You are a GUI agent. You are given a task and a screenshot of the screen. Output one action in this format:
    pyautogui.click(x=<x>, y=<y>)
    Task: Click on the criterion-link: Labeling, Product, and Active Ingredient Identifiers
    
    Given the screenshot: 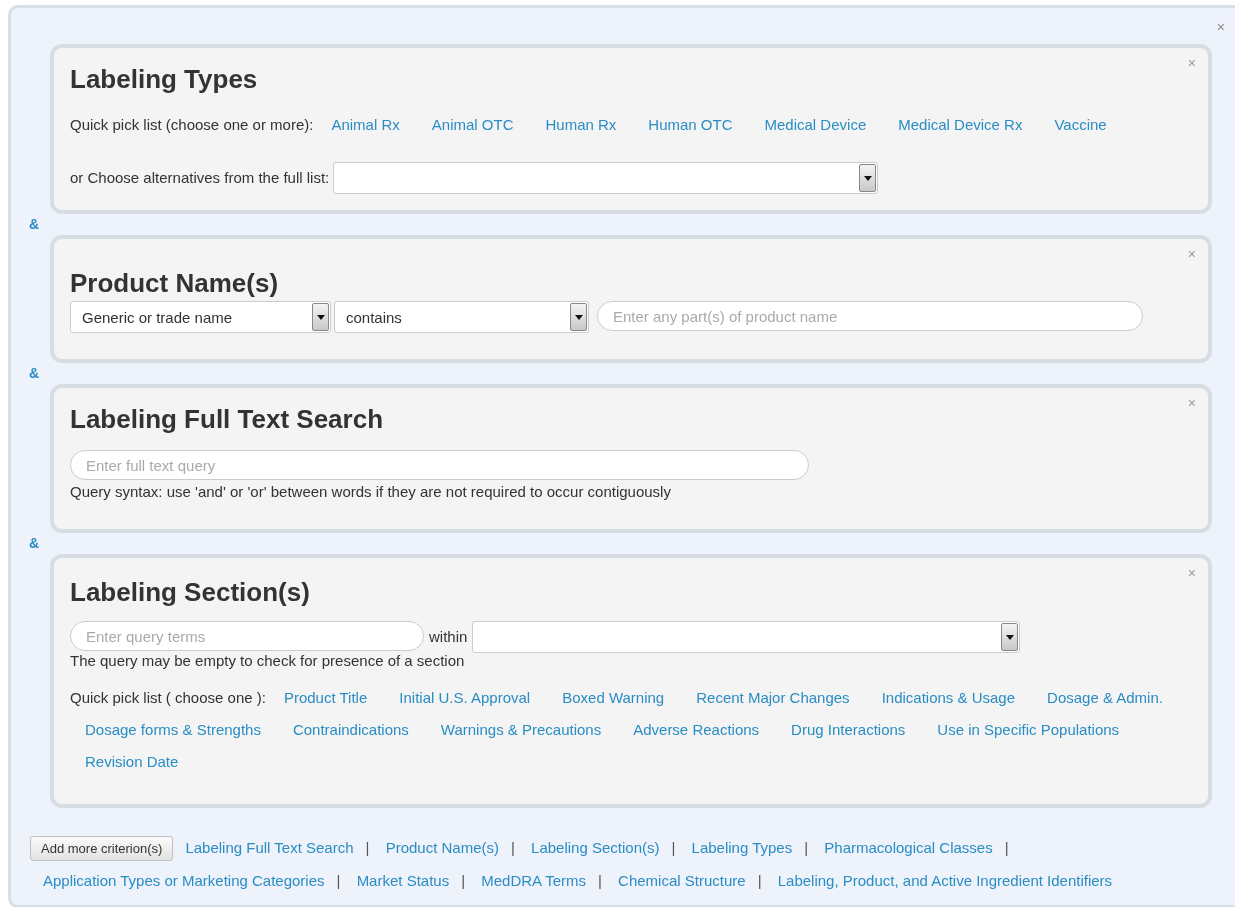 What is the action you would take?
    pyautogui.click(x=945, y=881)
    